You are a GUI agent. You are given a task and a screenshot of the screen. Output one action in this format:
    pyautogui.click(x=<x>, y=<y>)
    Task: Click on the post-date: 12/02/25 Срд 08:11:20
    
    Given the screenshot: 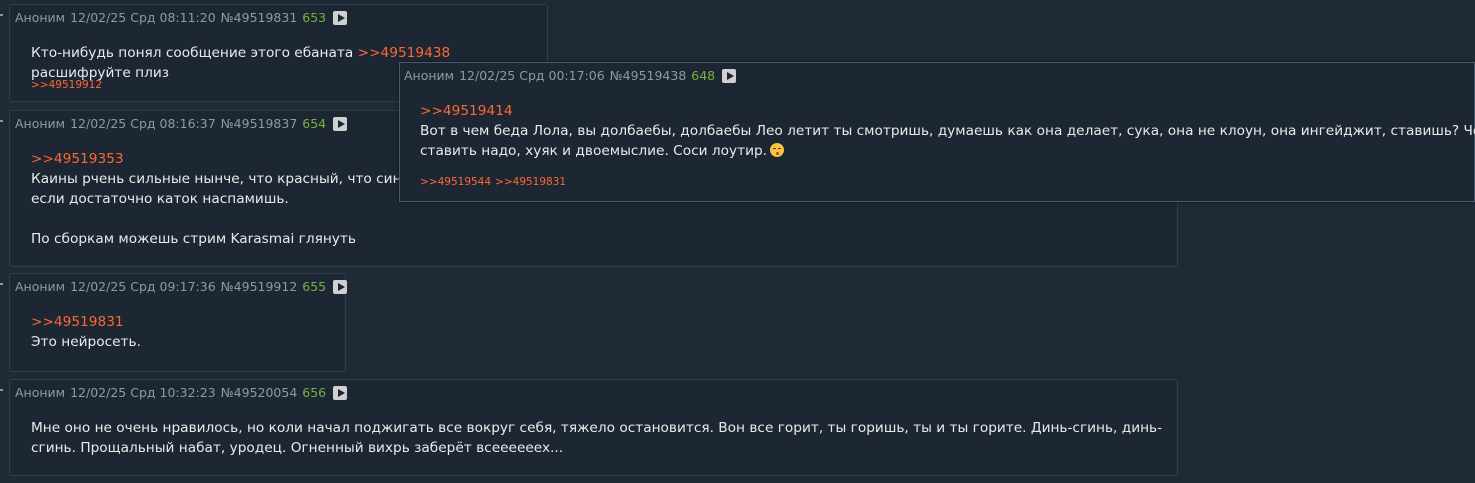 What is the action you would take?
    pyautogui.click(x=143, y=17)
    